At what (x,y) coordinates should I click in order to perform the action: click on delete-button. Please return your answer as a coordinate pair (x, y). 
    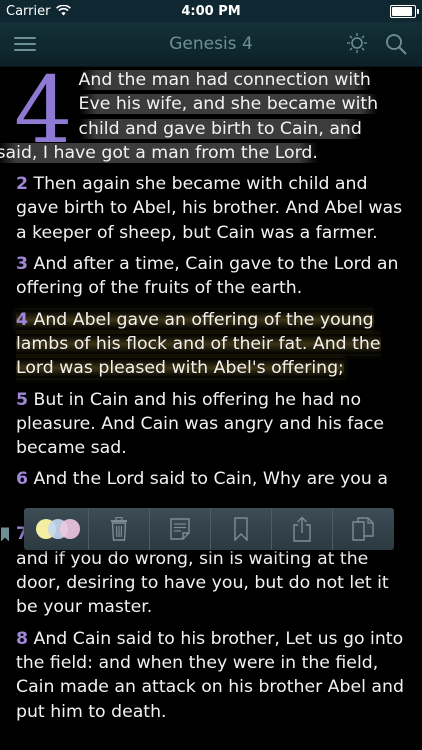
    Looking at the image, I should click on (119, 529).